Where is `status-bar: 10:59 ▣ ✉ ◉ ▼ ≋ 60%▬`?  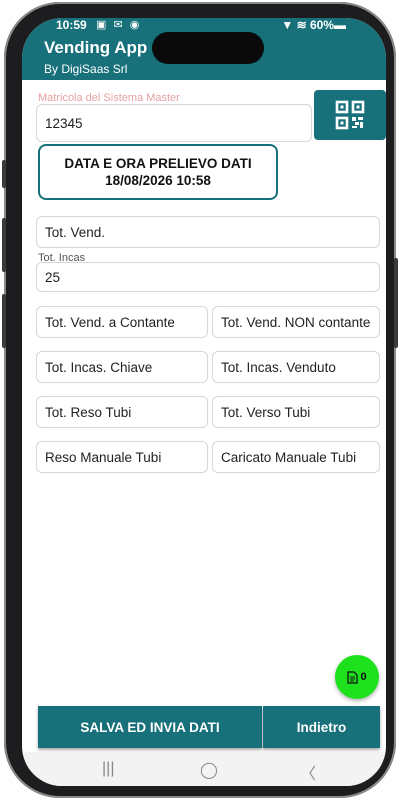 status-bar: 10:59 ▣ ✉ ◉ ▼ ≋ 60%▬ is located at coordinates (204, 25).